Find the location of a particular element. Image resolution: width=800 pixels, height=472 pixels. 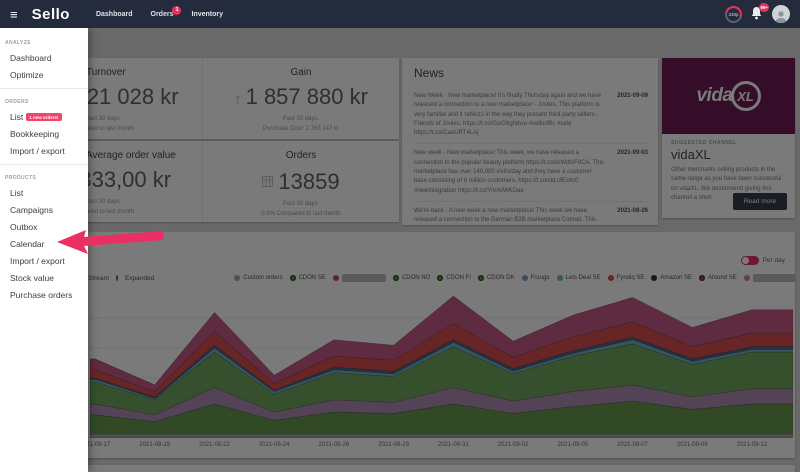

sidebar-section-products: PRODUCTS is located at coordinates (21, 178).